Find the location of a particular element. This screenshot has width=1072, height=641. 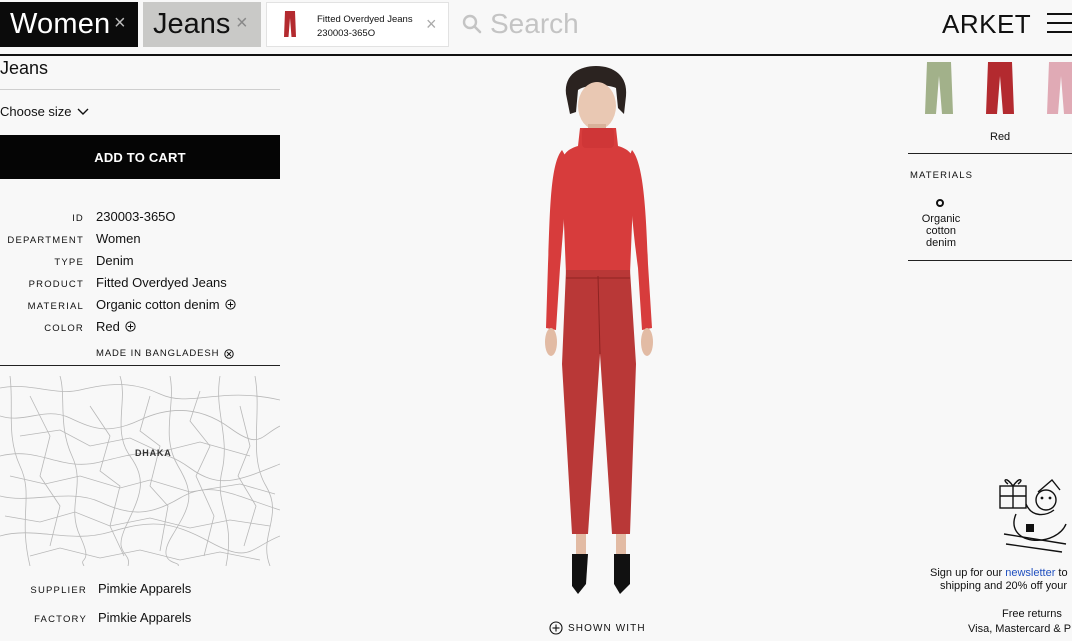

product-chip-name: Fitted Overdyed Jeans is located at coordinates (365, 19).